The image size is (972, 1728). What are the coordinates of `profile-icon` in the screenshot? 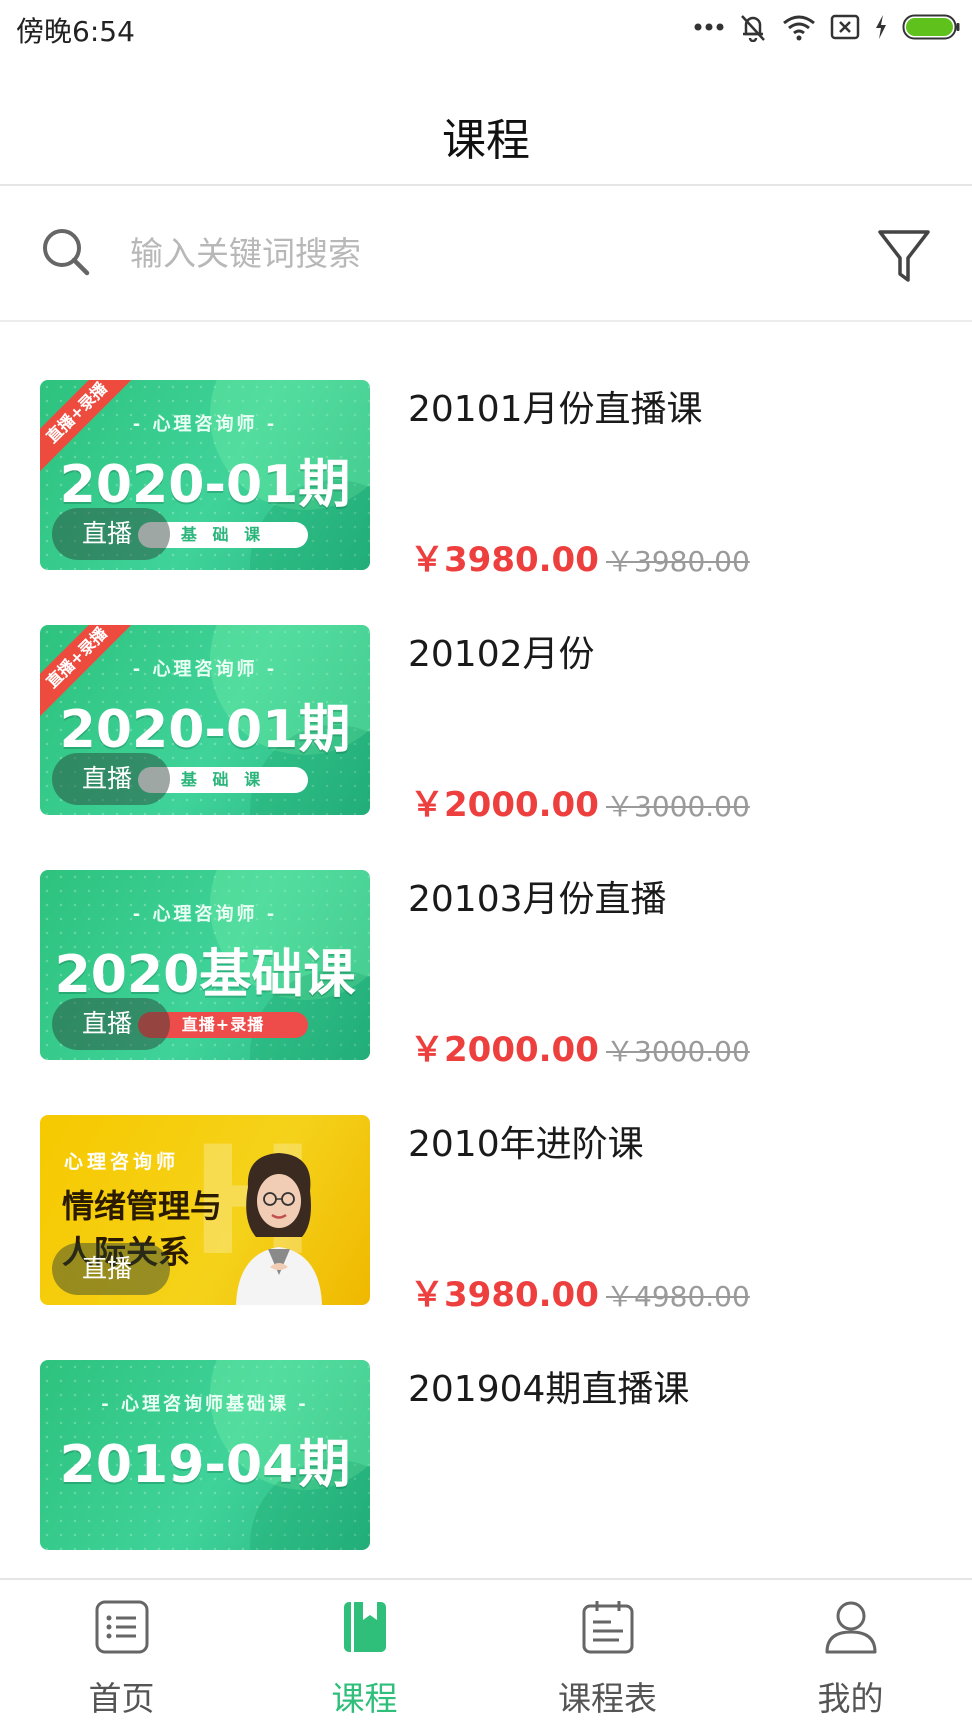 It's located at (851, 1627).